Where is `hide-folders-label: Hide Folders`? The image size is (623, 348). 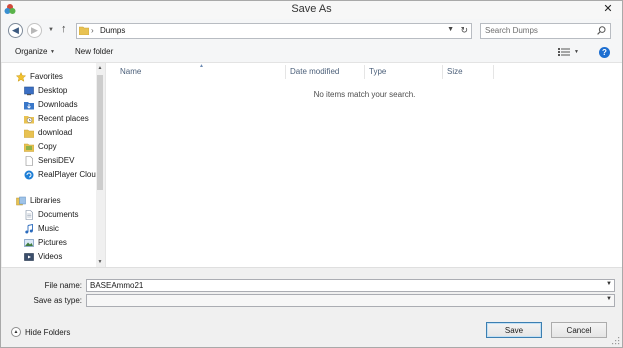
hide-folders-label: Hide Folders is located at coordinates (47, 332).